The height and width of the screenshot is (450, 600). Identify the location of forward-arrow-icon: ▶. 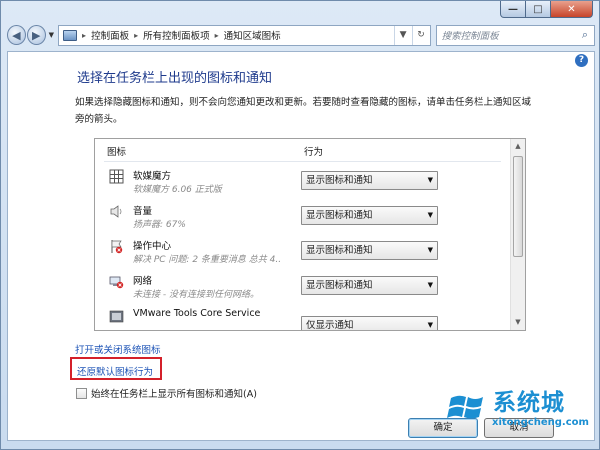
(36, 35).